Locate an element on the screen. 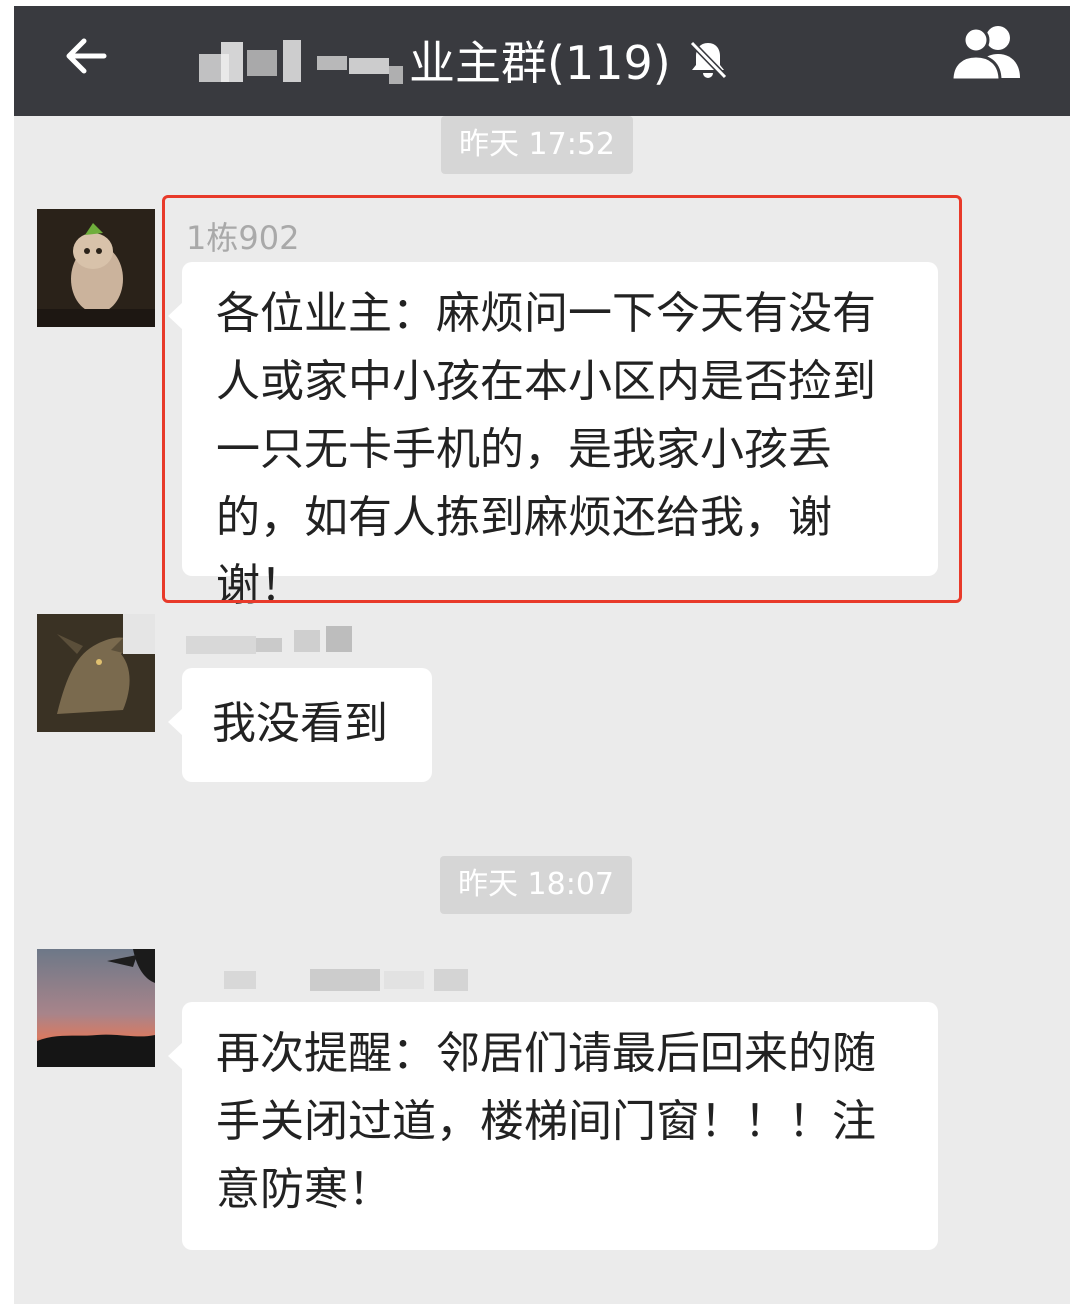  group-members-button is located at coordinates (988, 52).